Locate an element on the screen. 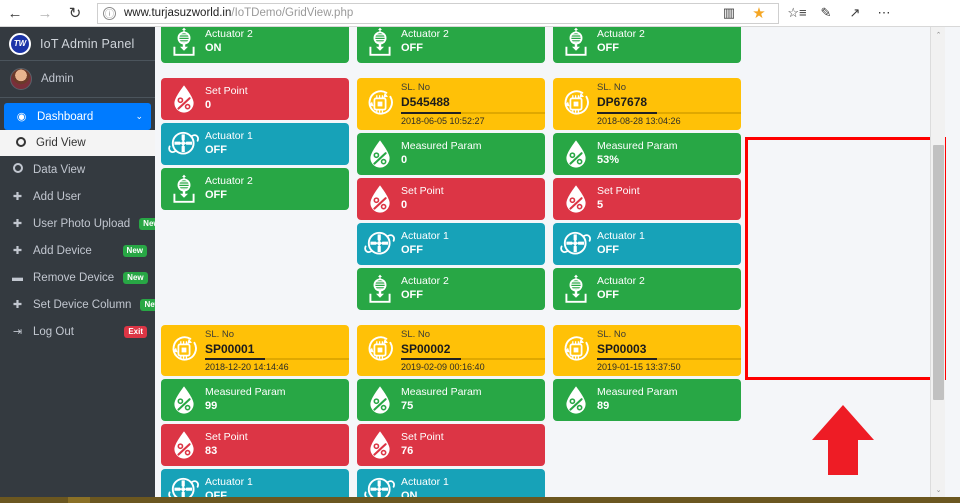 The width and height of the screenshot is (960, 503). serial-tile: SL. No DP67678 2018-08-28 13:04:26 is located at coordinates (647, 104).